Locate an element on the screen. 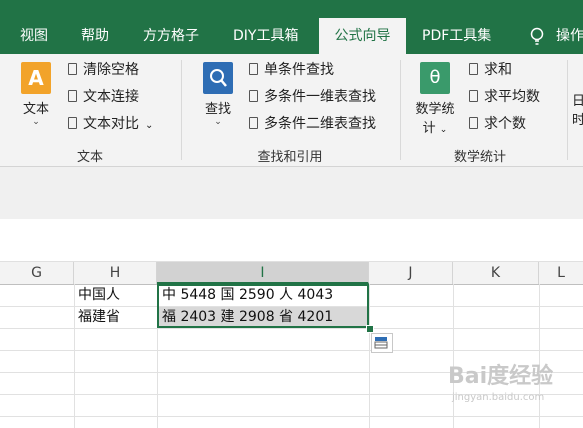  text-big-button-label: 文本 is located at coordinates (35, 109).